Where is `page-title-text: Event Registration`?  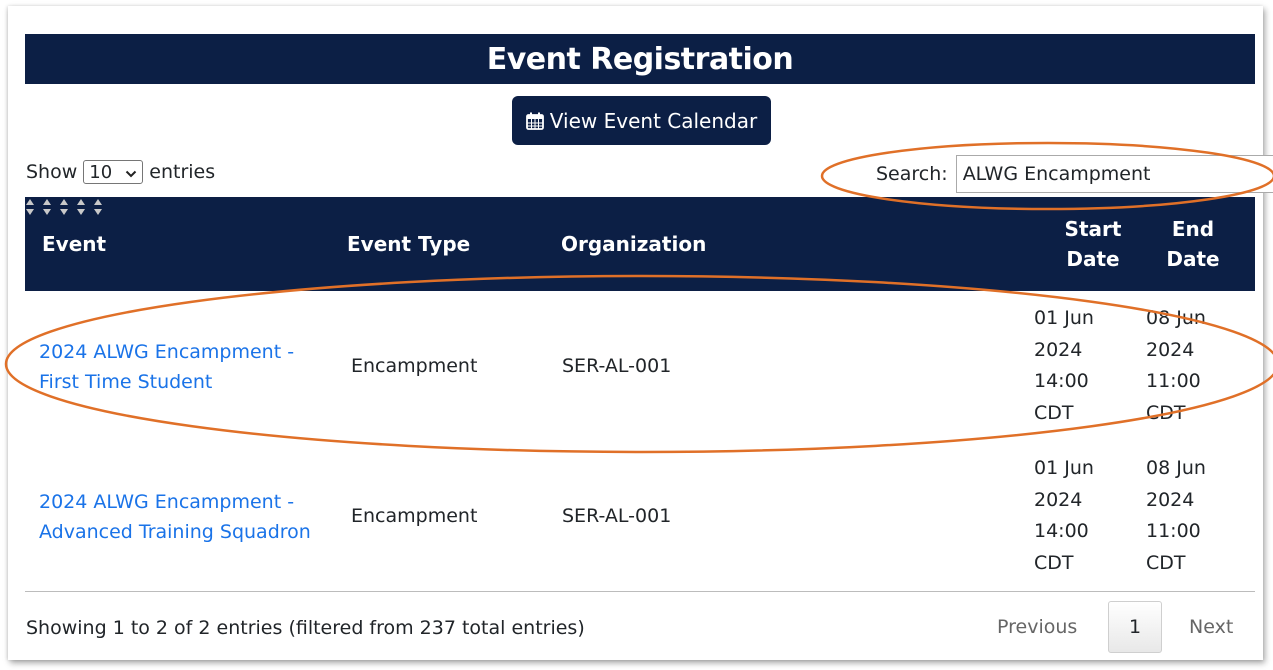 page-title-text: Event Registration is located at coordinates (640, 59).